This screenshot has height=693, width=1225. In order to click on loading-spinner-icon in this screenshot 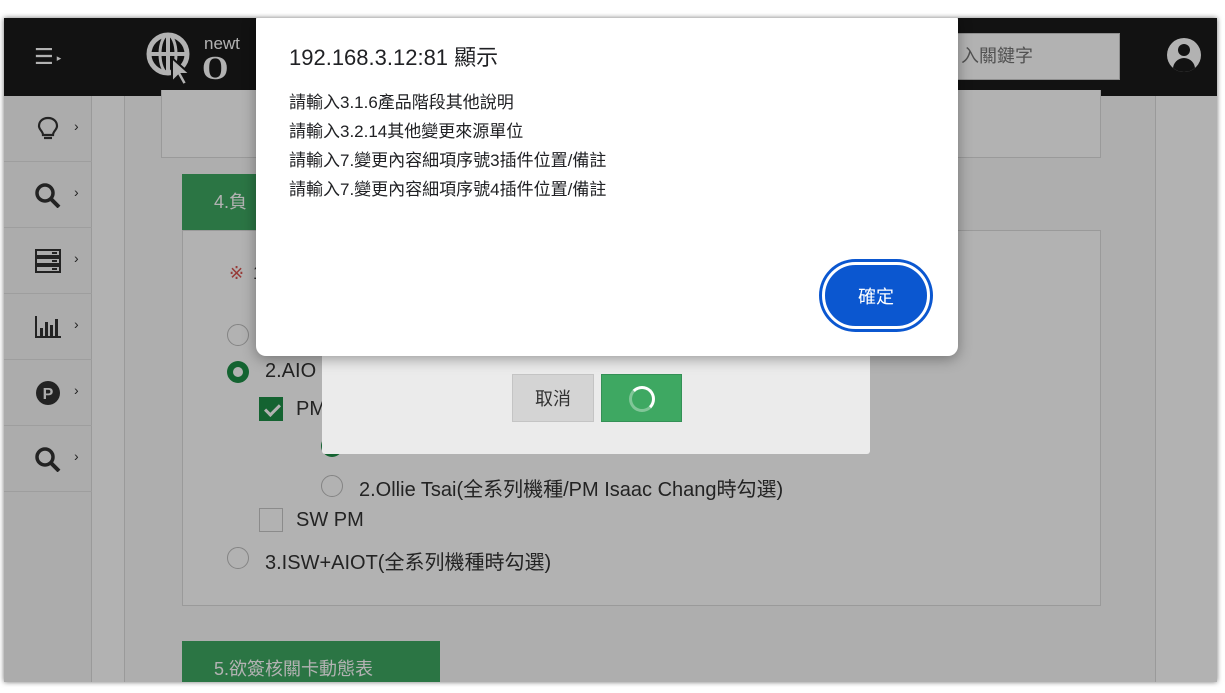, I will do `click(642, 399)`.